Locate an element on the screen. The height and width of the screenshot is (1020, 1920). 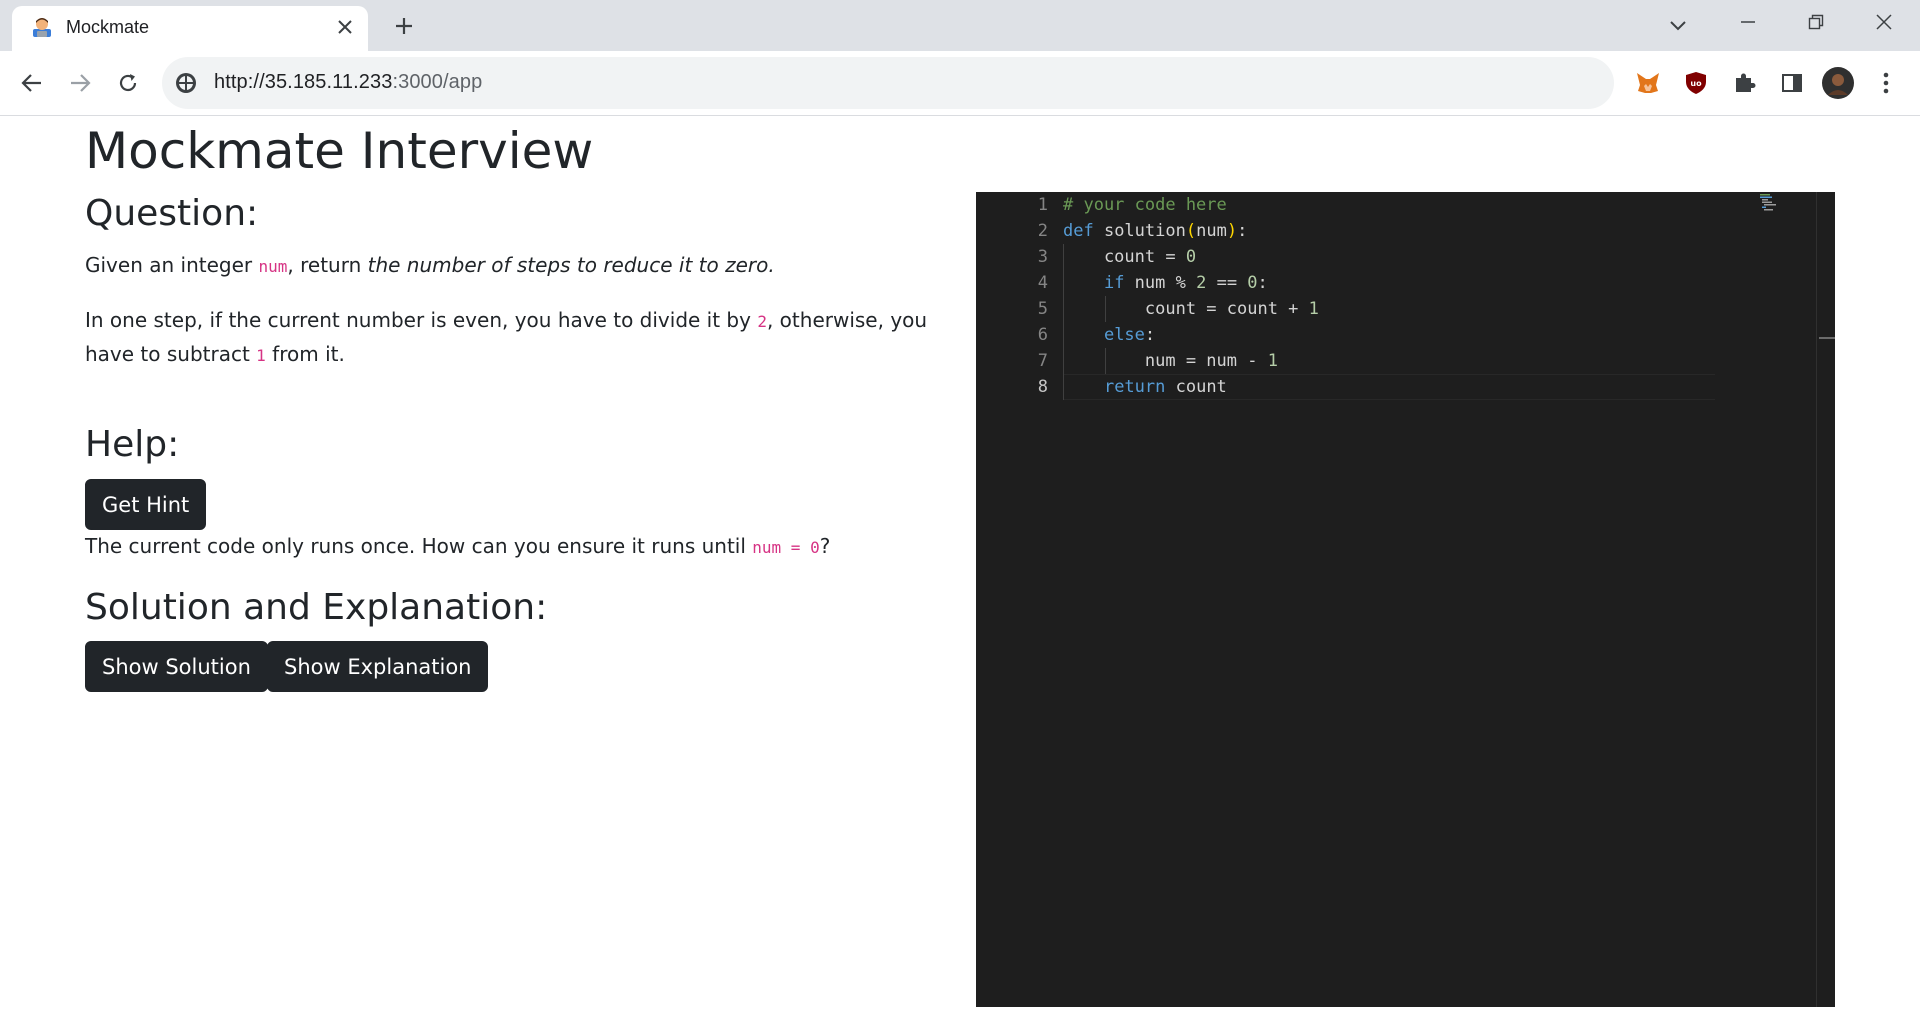
line-number: 5 is located at coordinates (1042, 309).